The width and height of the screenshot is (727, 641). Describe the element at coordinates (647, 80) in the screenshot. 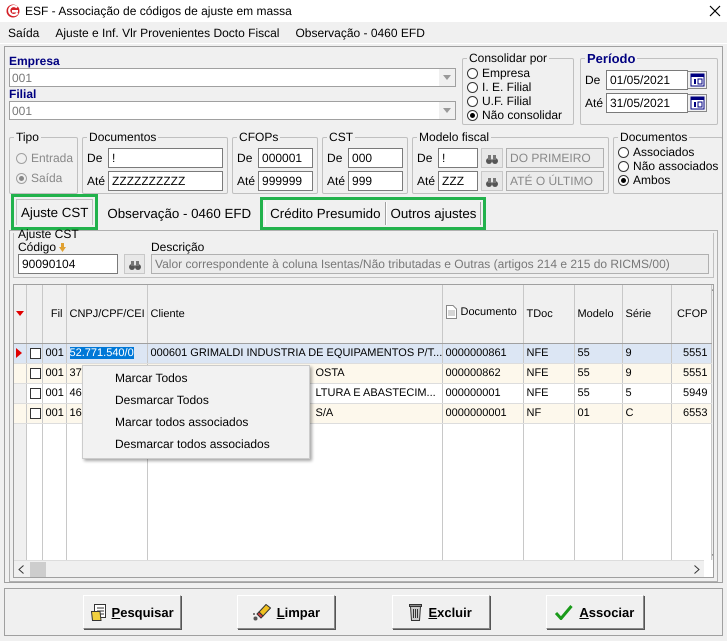

I see `date-field: 01/05/2021` at that location.